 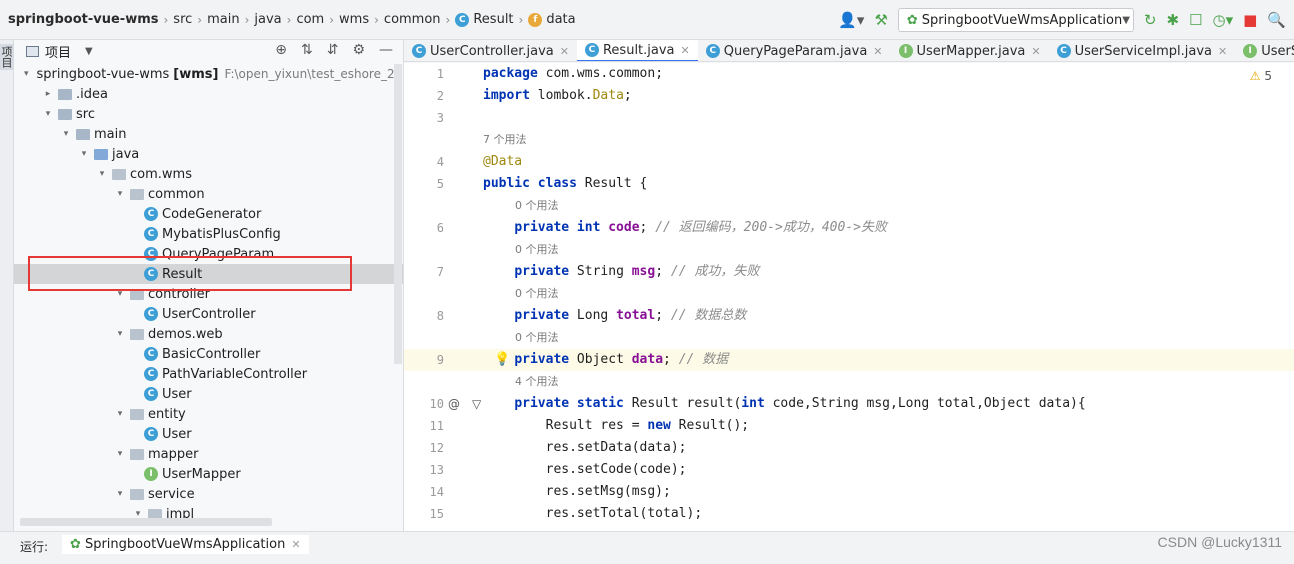 I want to click on usage-hint: 4 个用法, so click(x=537, y=382).